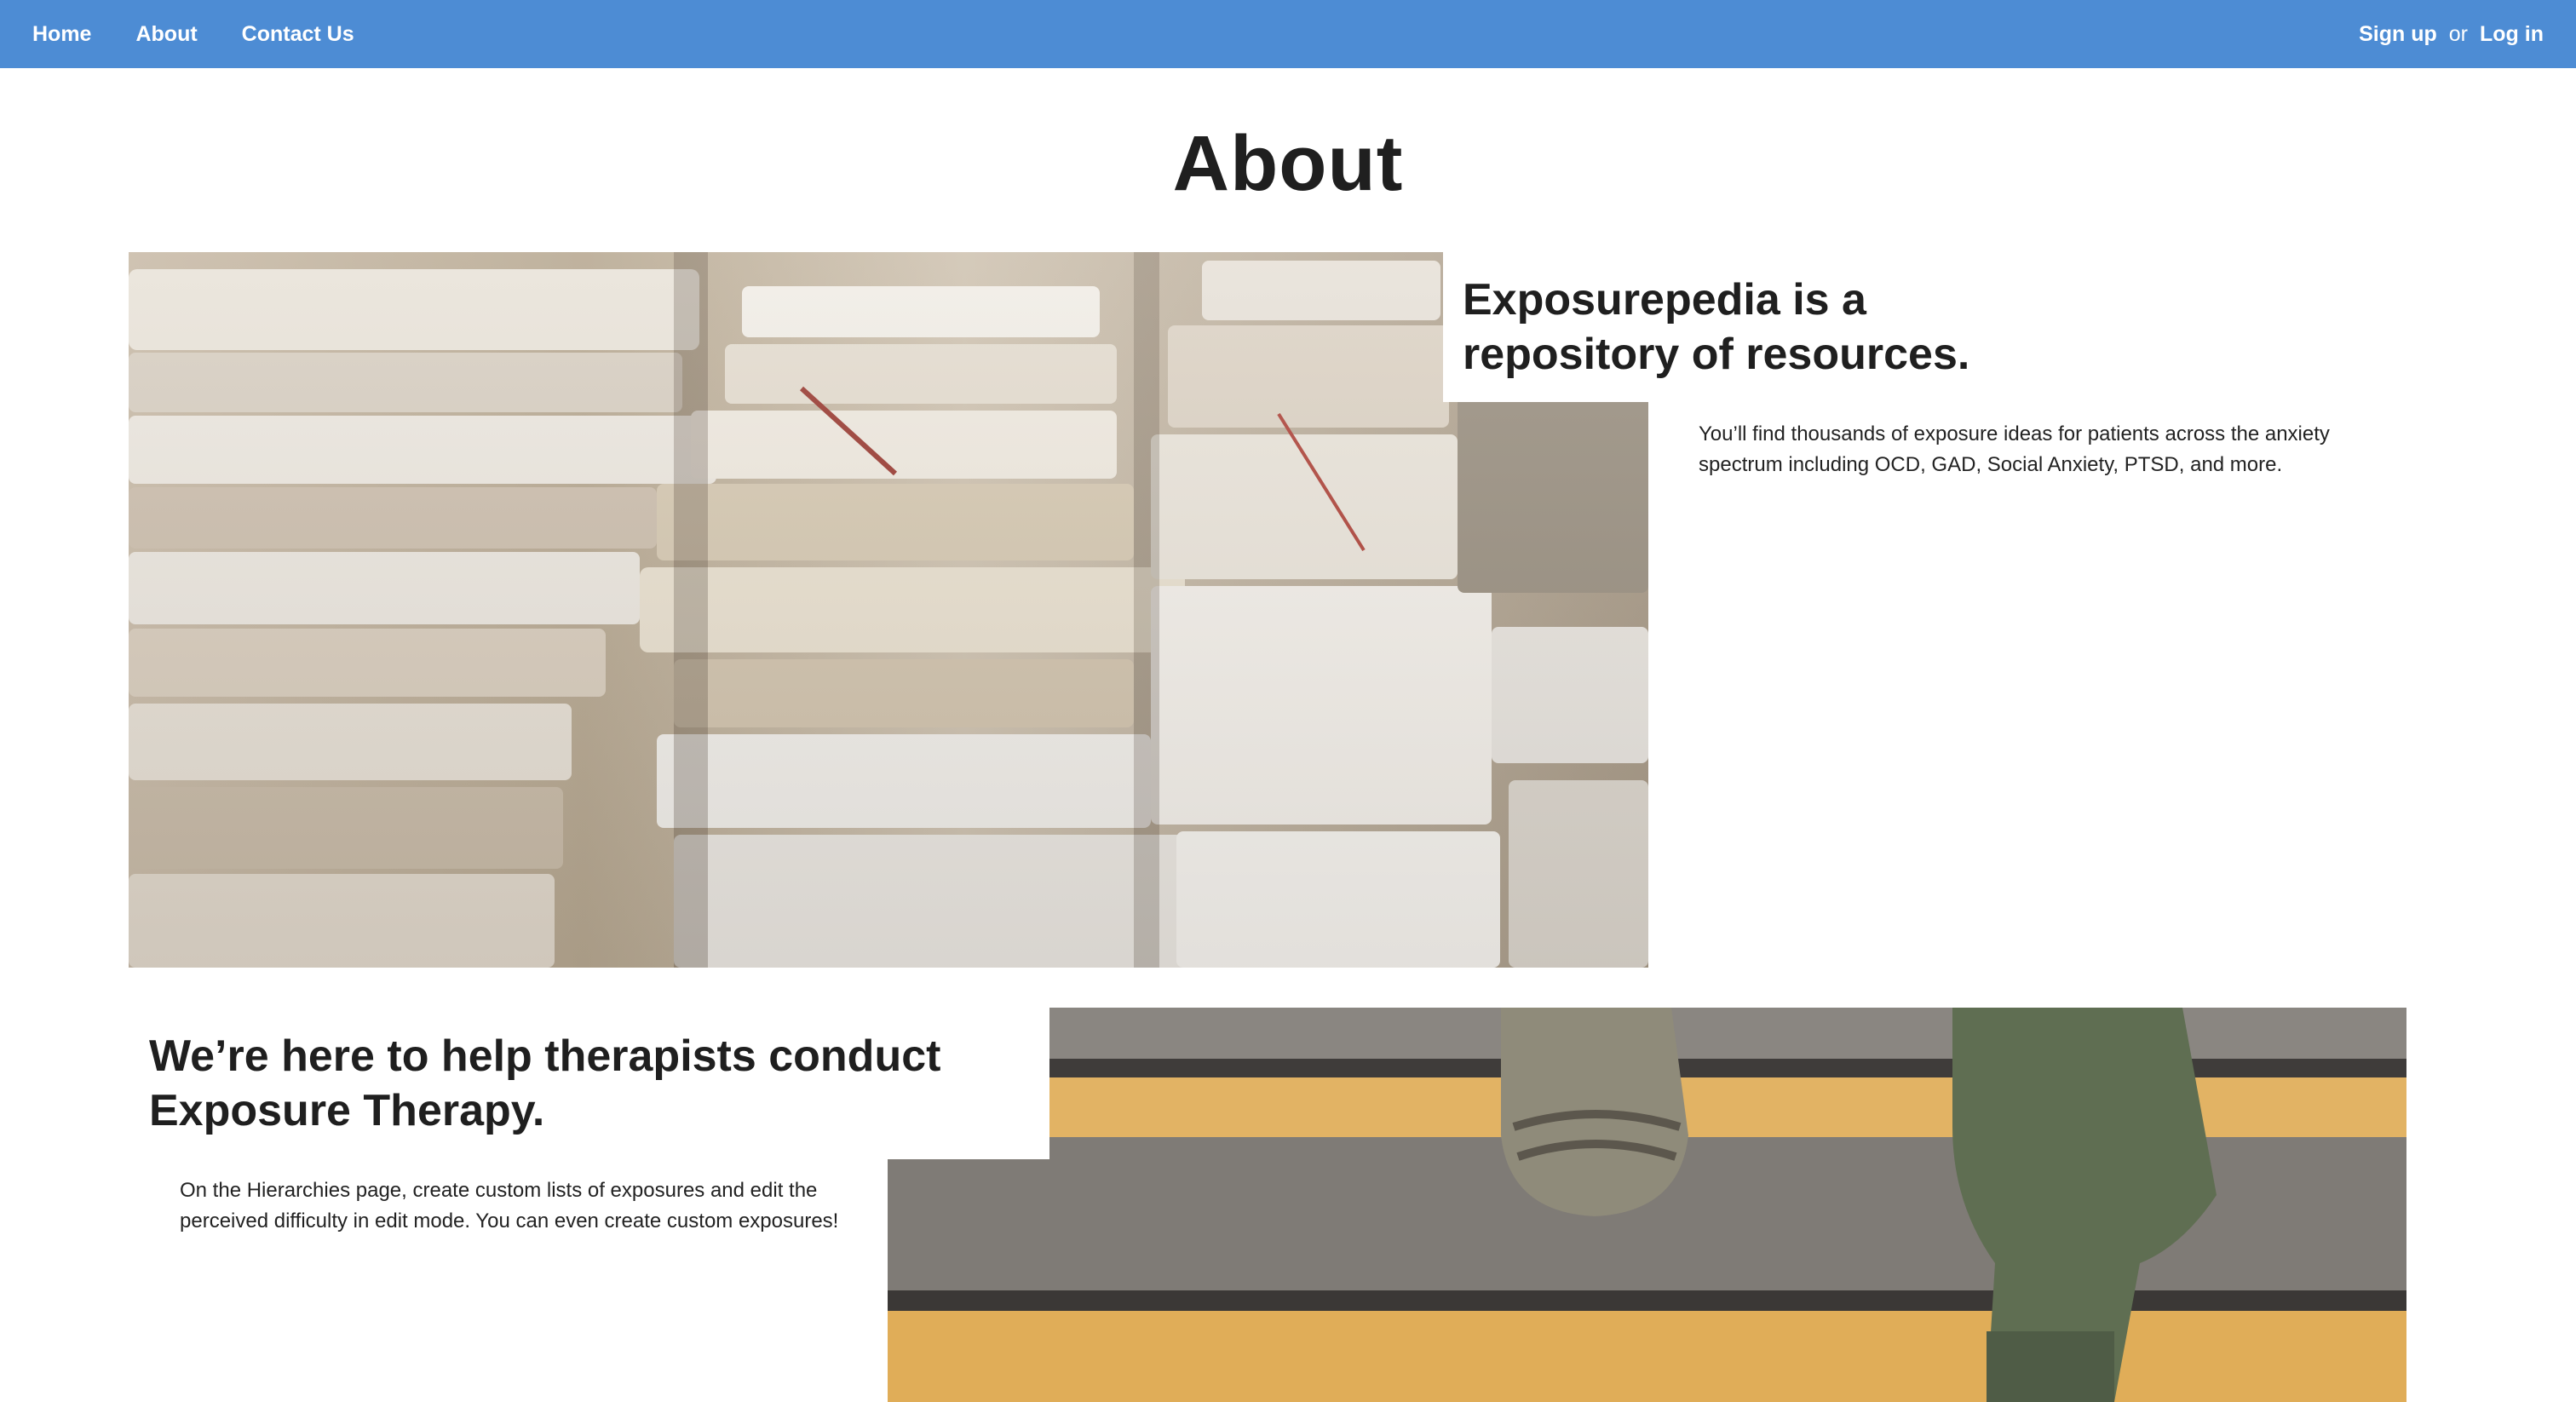 This screenshot has height=1402, width=2576. What do you see at coordinates (1288, 34) in the screenshot?
I see `top-navbar: Home About Contact Us Sign up or Log in` at bounding box center [1288, 34].